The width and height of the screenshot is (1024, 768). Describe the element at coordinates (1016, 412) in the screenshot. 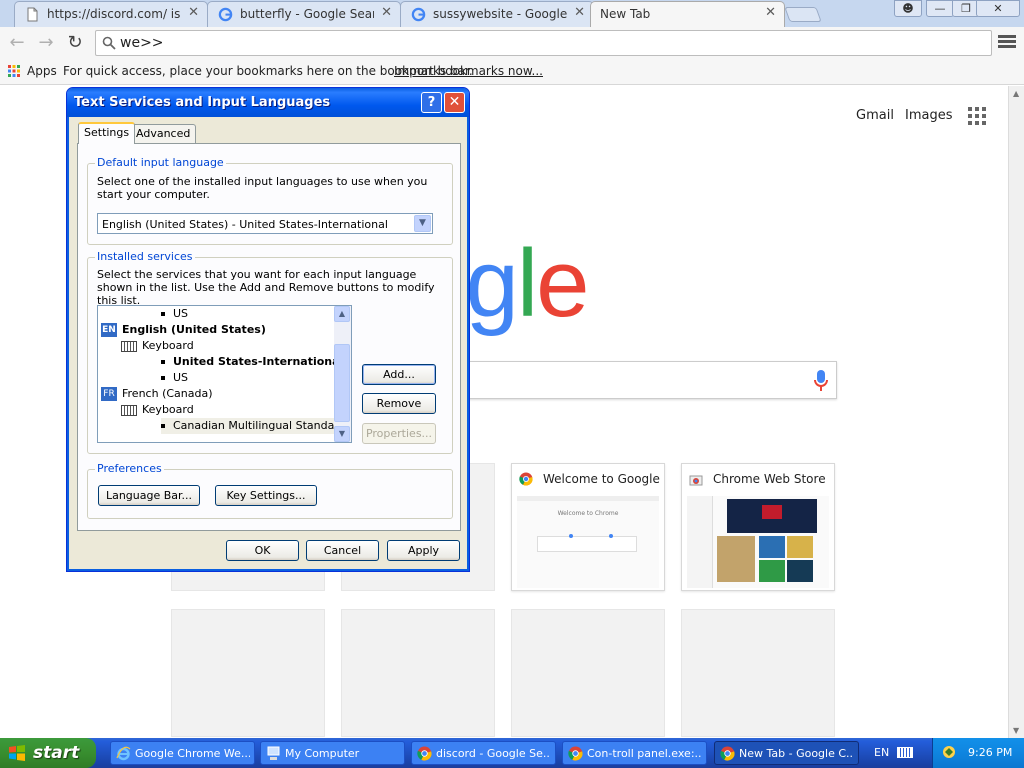

I see `page-scrollbar: ▲ ▼` at that location.